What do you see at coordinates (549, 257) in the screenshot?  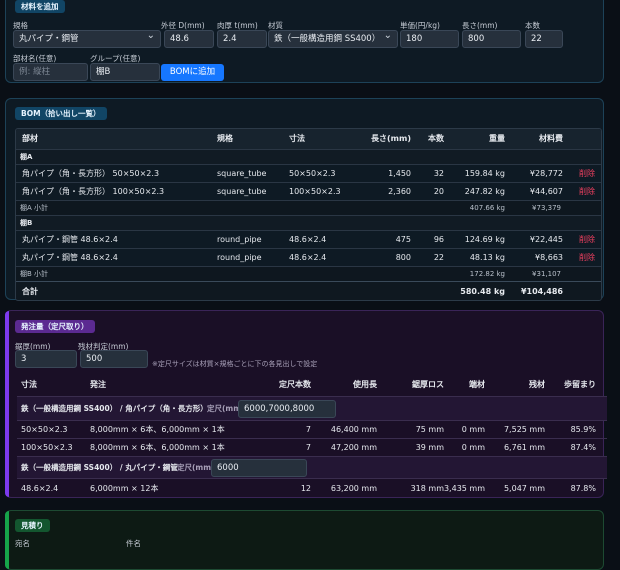 I see `cell-cost: ¥8,663` at bounding box center [549, 257].